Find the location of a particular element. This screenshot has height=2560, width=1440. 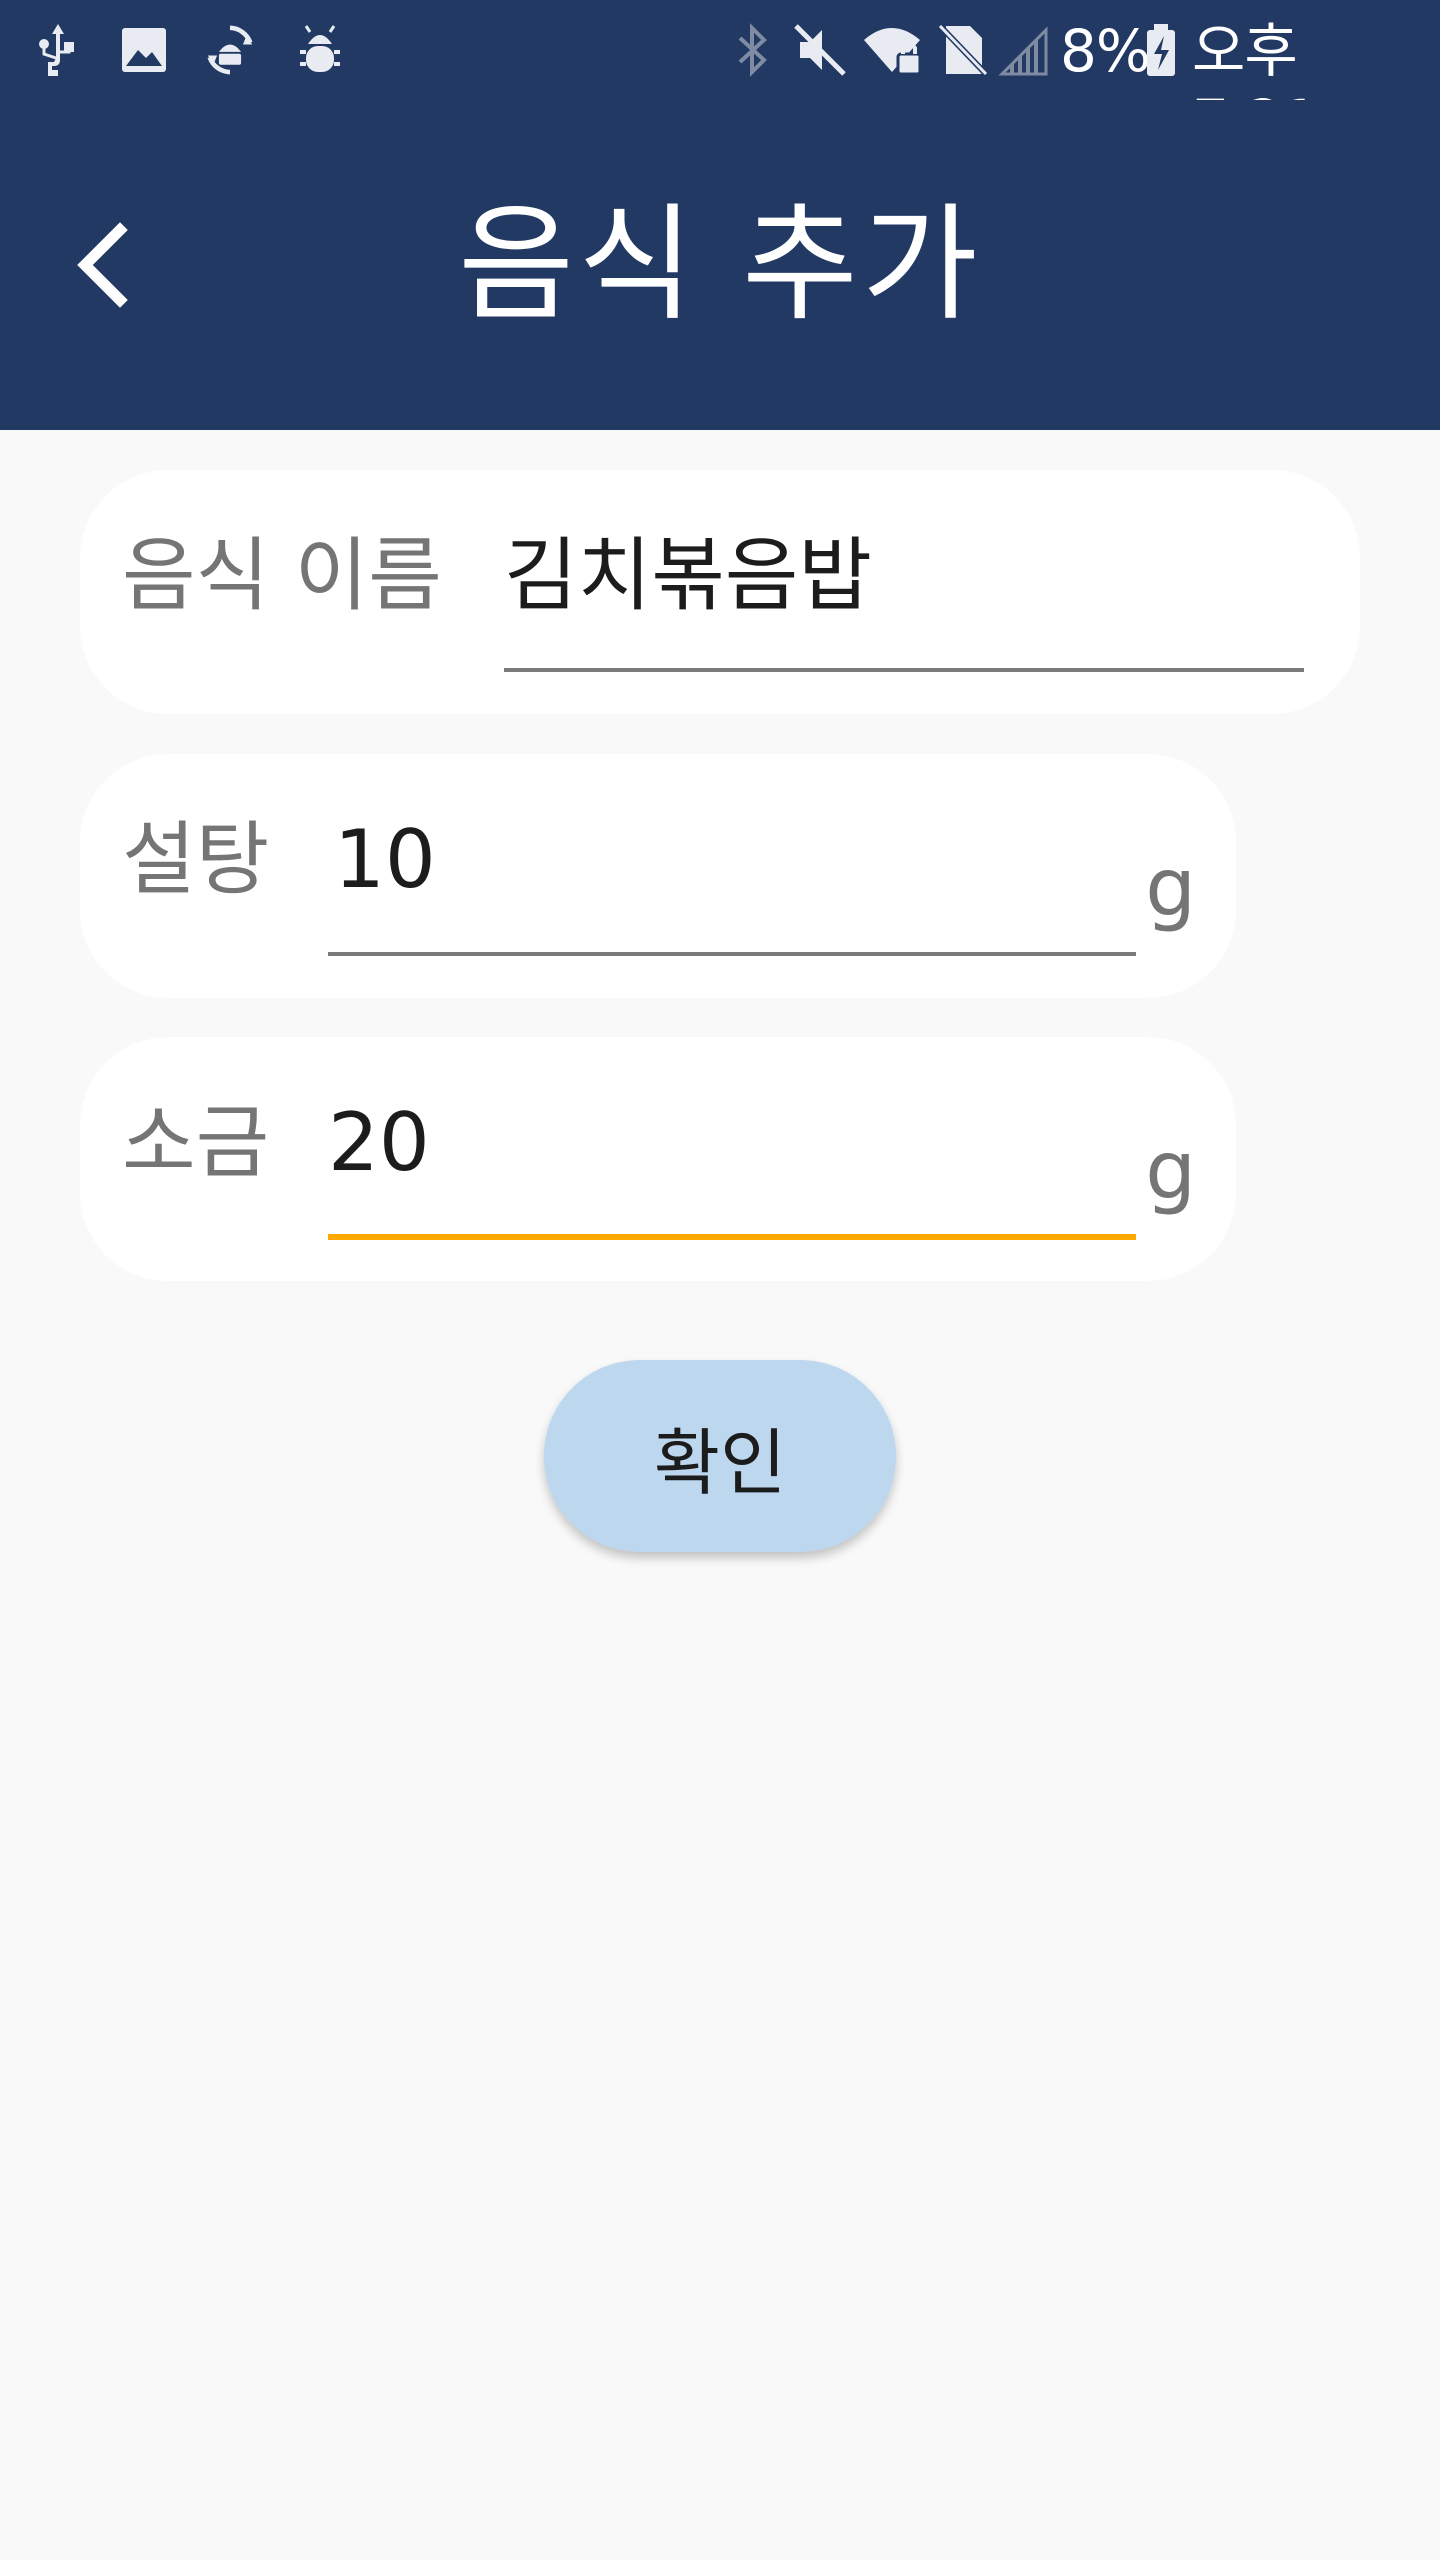

status-bar: 8% 오후 7:21 is located at coordinates (720, 77).